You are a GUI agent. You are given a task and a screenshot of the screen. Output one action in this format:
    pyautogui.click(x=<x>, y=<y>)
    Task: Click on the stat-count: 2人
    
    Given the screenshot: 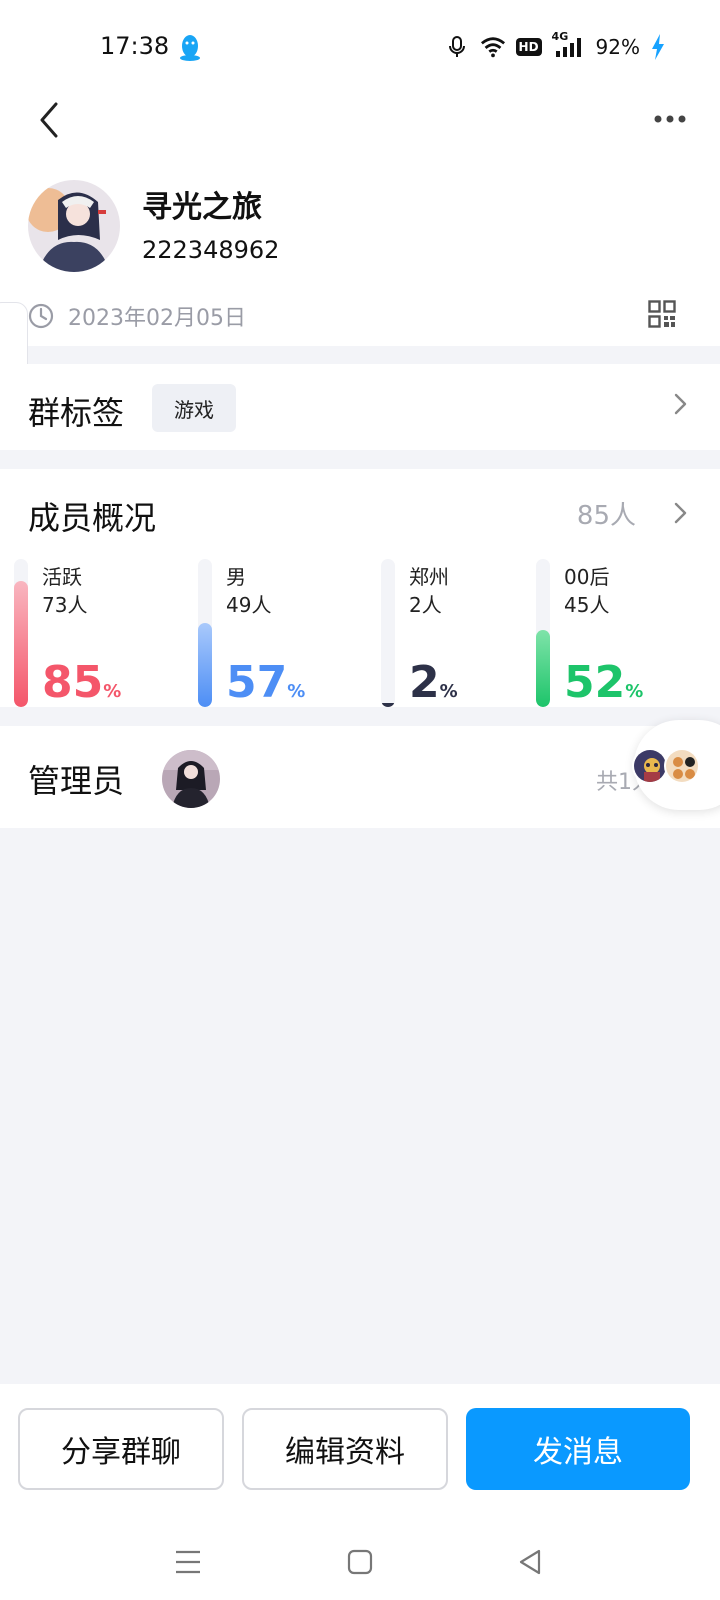 What is the action you would take?
    pyautogui.click(x=425, y=605)
    